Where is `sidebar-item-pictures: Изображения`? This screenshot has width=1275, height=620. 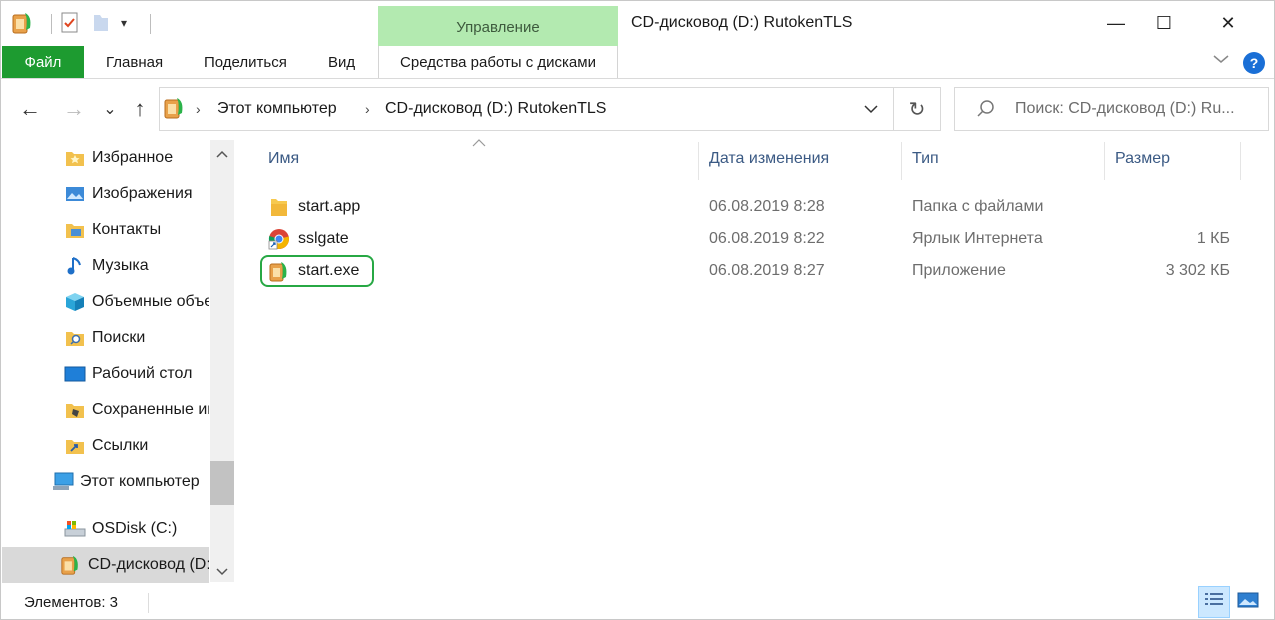 sidebar-item-pictures: Изображения is located at coordinates (105, 194).